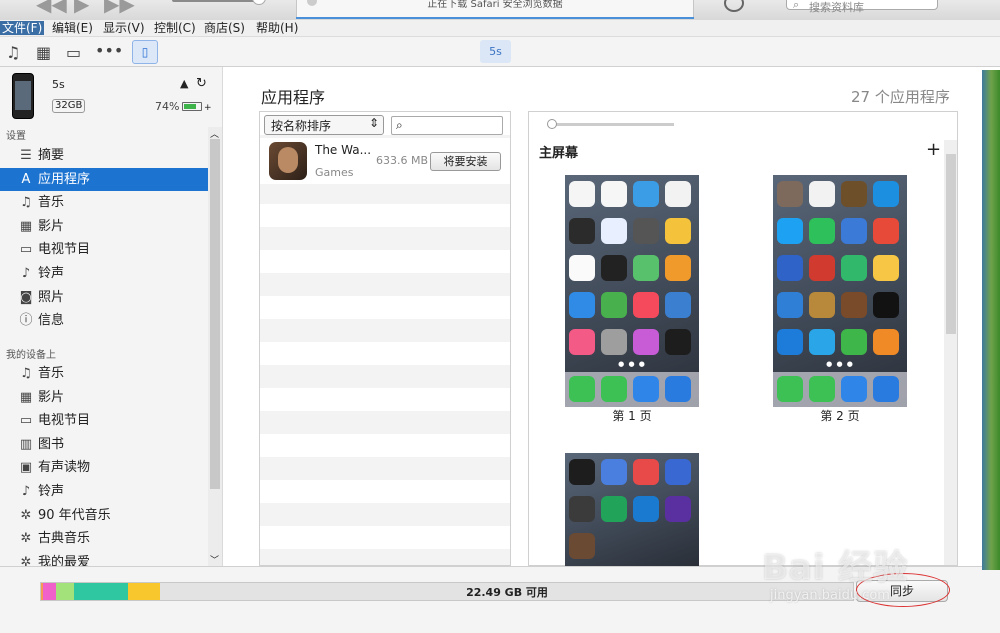 The width and height of the screenshot is (1000, 633). I want to click on music-icon: ♫, so click(13, 52).